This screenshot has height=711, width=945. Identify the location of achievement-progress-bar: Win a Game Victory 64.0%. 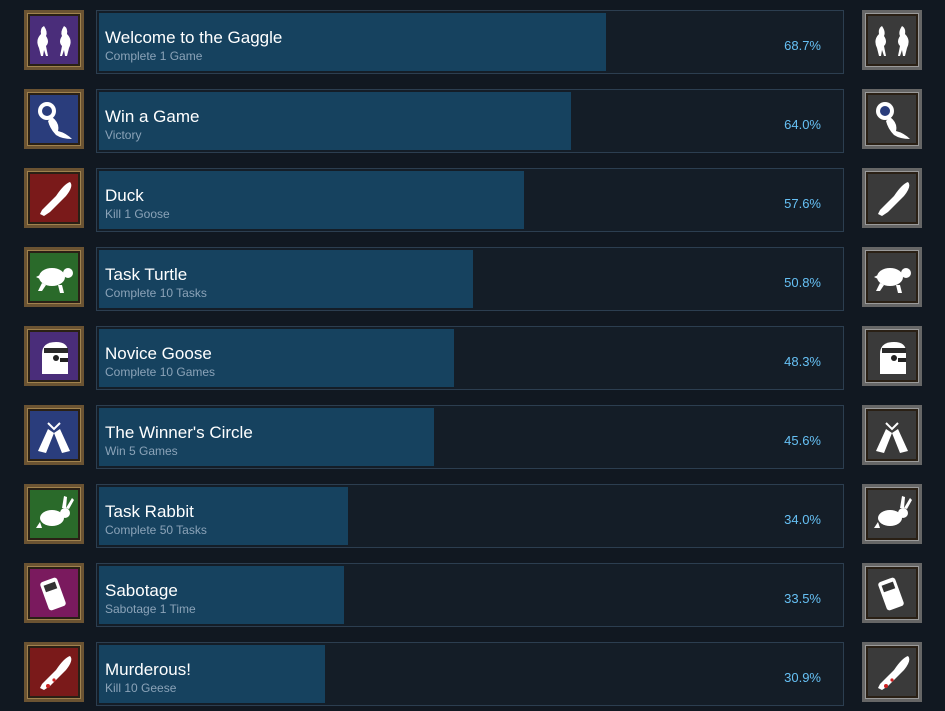
(470, 121).